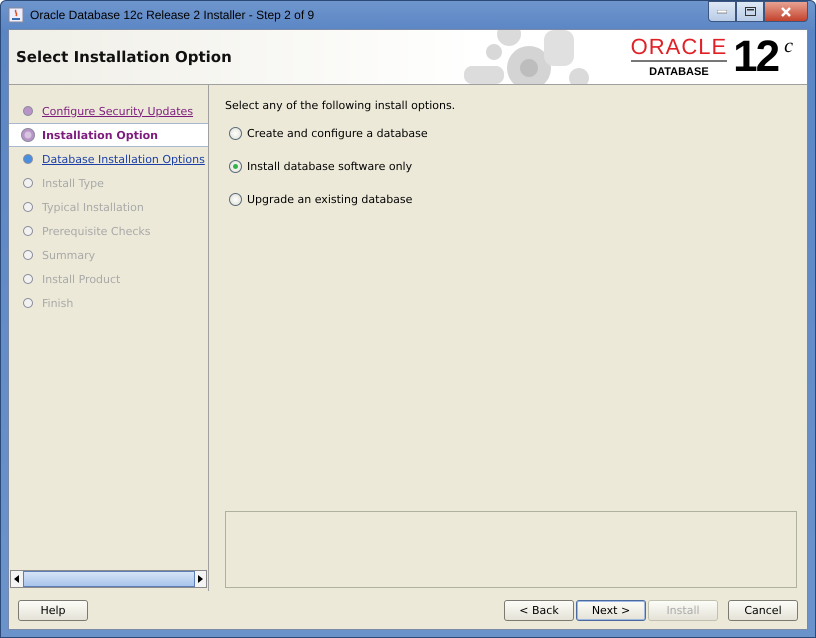 This screenshot has width=816, height=638. What do you see at coordinates (788, 46) in the screenshot?
I see `version-suffix: c` at bounding box center [788, 46].